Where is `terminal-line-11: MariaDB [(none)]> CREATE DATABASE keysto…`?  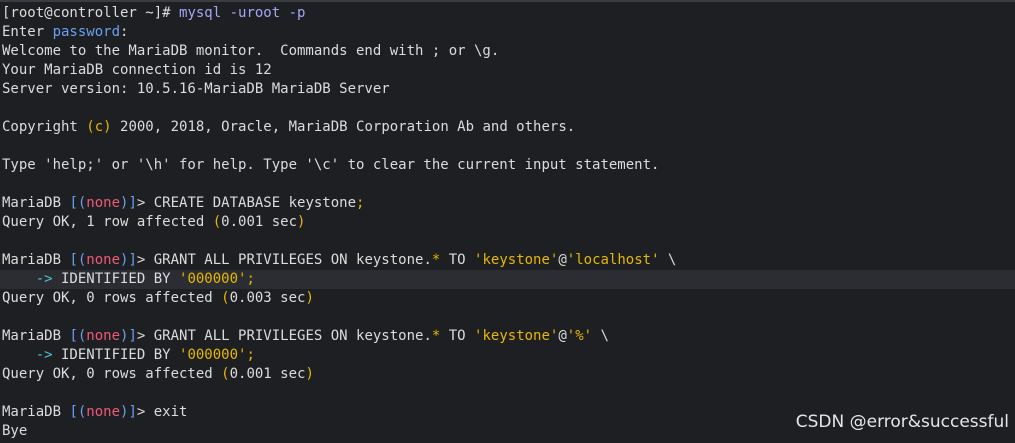 terminal-line-11: MariaDB [(none)]> CREATE DATABASE keysto… is located at coordinates (507, 203).